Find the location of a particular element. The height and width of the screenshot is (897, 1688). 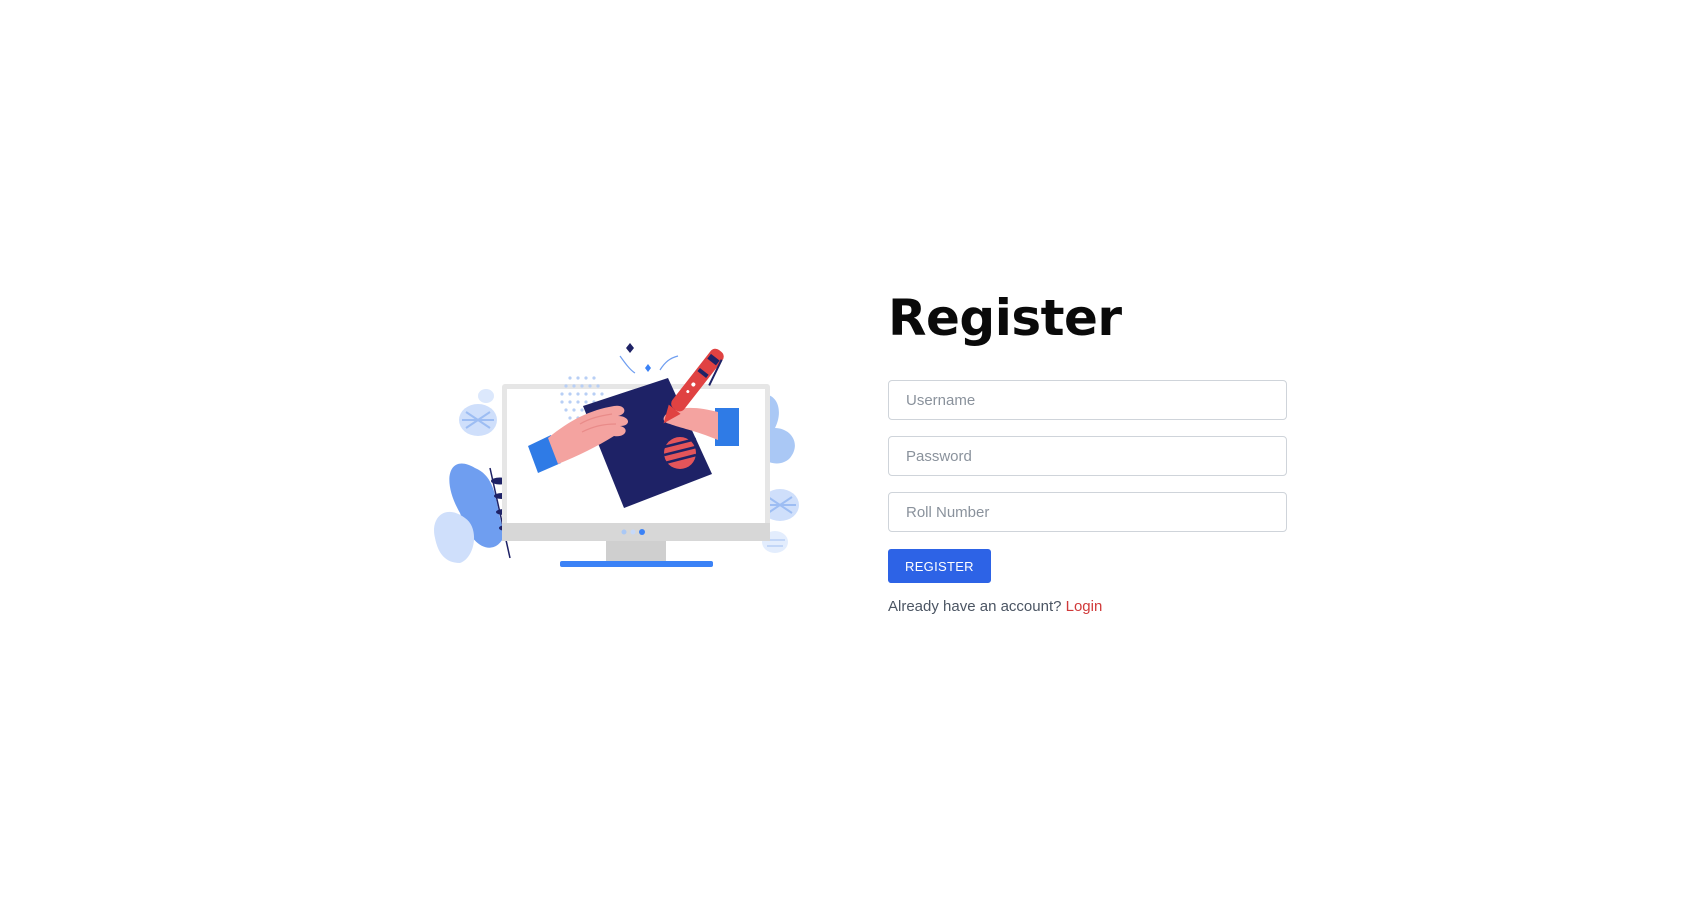

register-illustration-icon is located at coordinates (622, 453).